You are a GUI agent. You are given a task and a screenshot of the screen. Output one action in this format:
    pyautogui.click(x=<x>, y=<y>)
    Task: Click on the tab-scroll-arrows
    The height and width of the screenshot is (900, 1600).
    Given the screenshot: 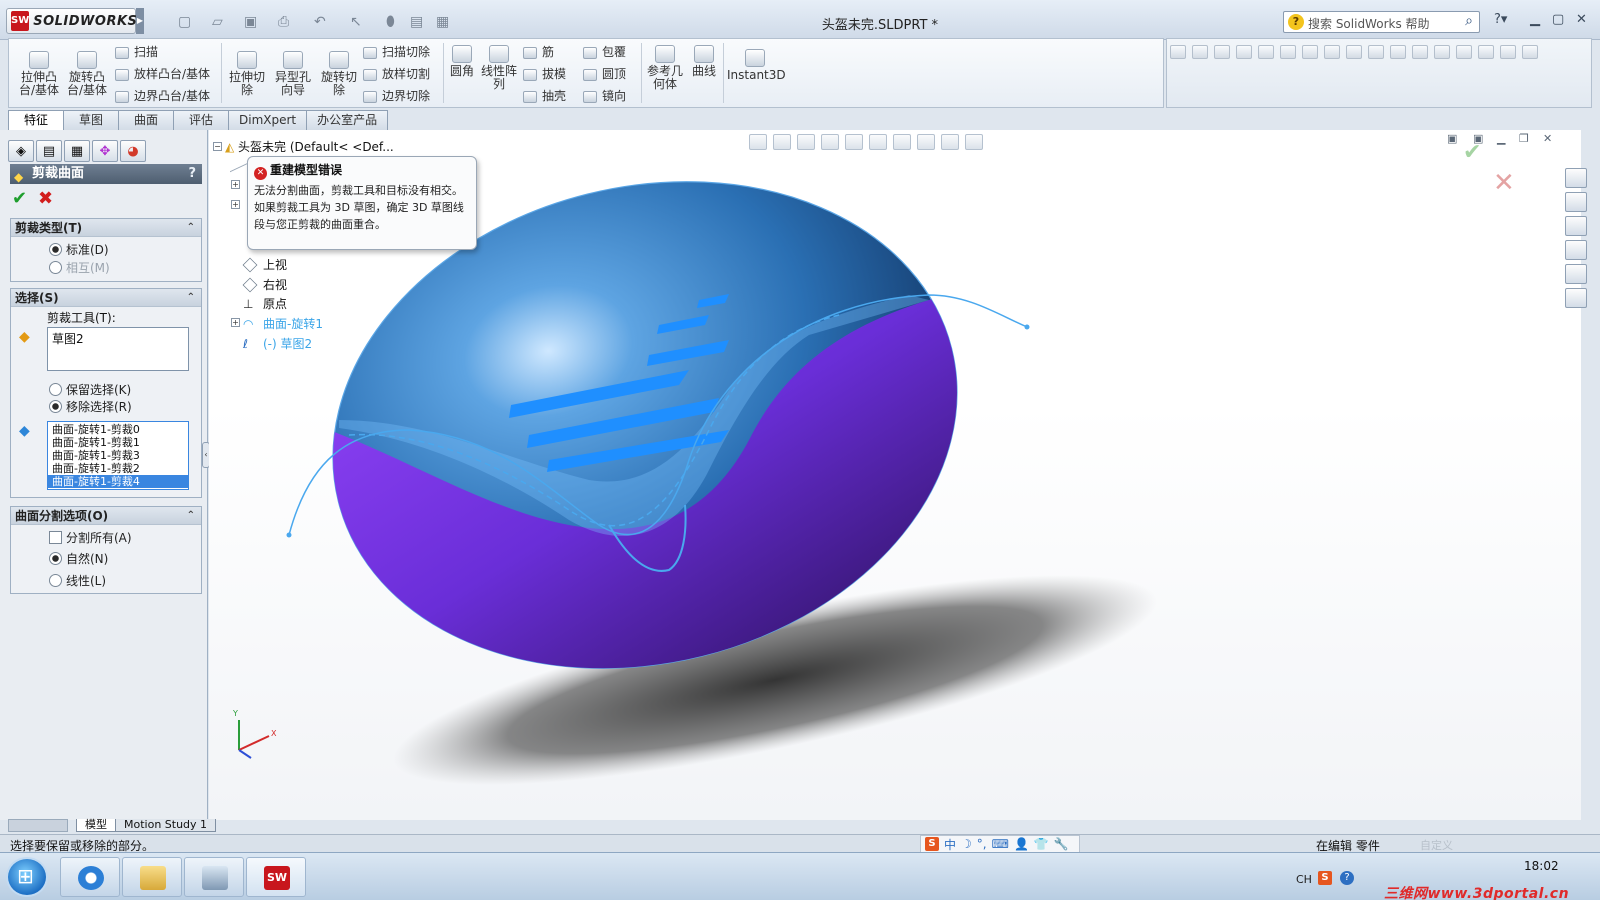 What is the action you would take?
    pyautogui.click(x=38, y=825)
    